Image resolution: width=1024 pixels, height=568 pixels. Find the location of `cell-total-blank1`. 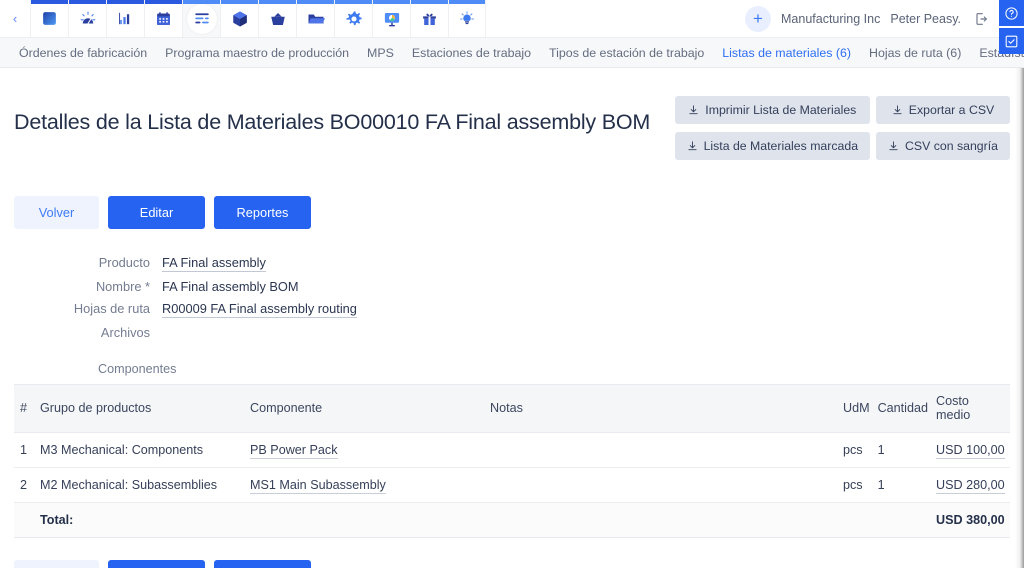

cell-total-blank1 is located at coordinates (366, 520).